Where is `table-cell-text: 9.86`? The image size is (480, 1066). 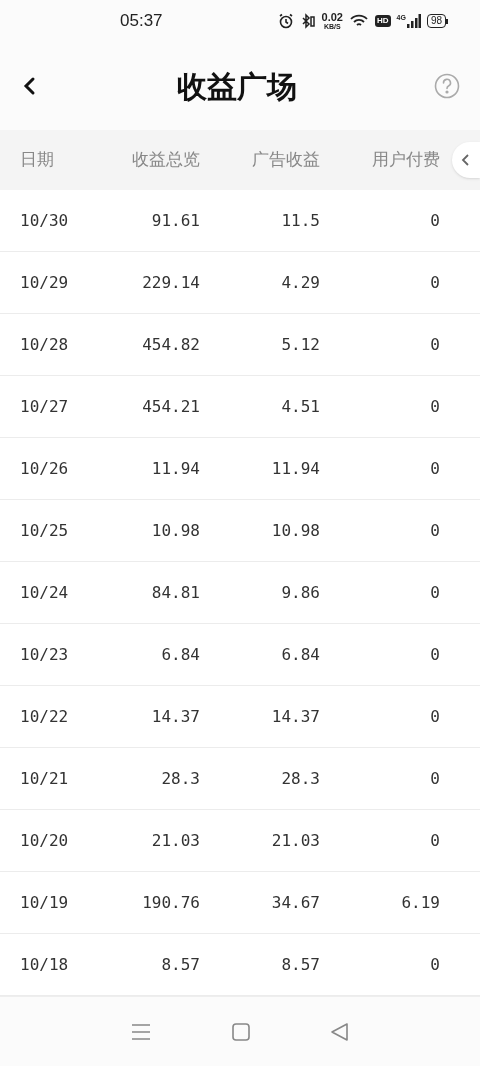 table-cell-text: 9.86 is located at coordinates (300, 592).